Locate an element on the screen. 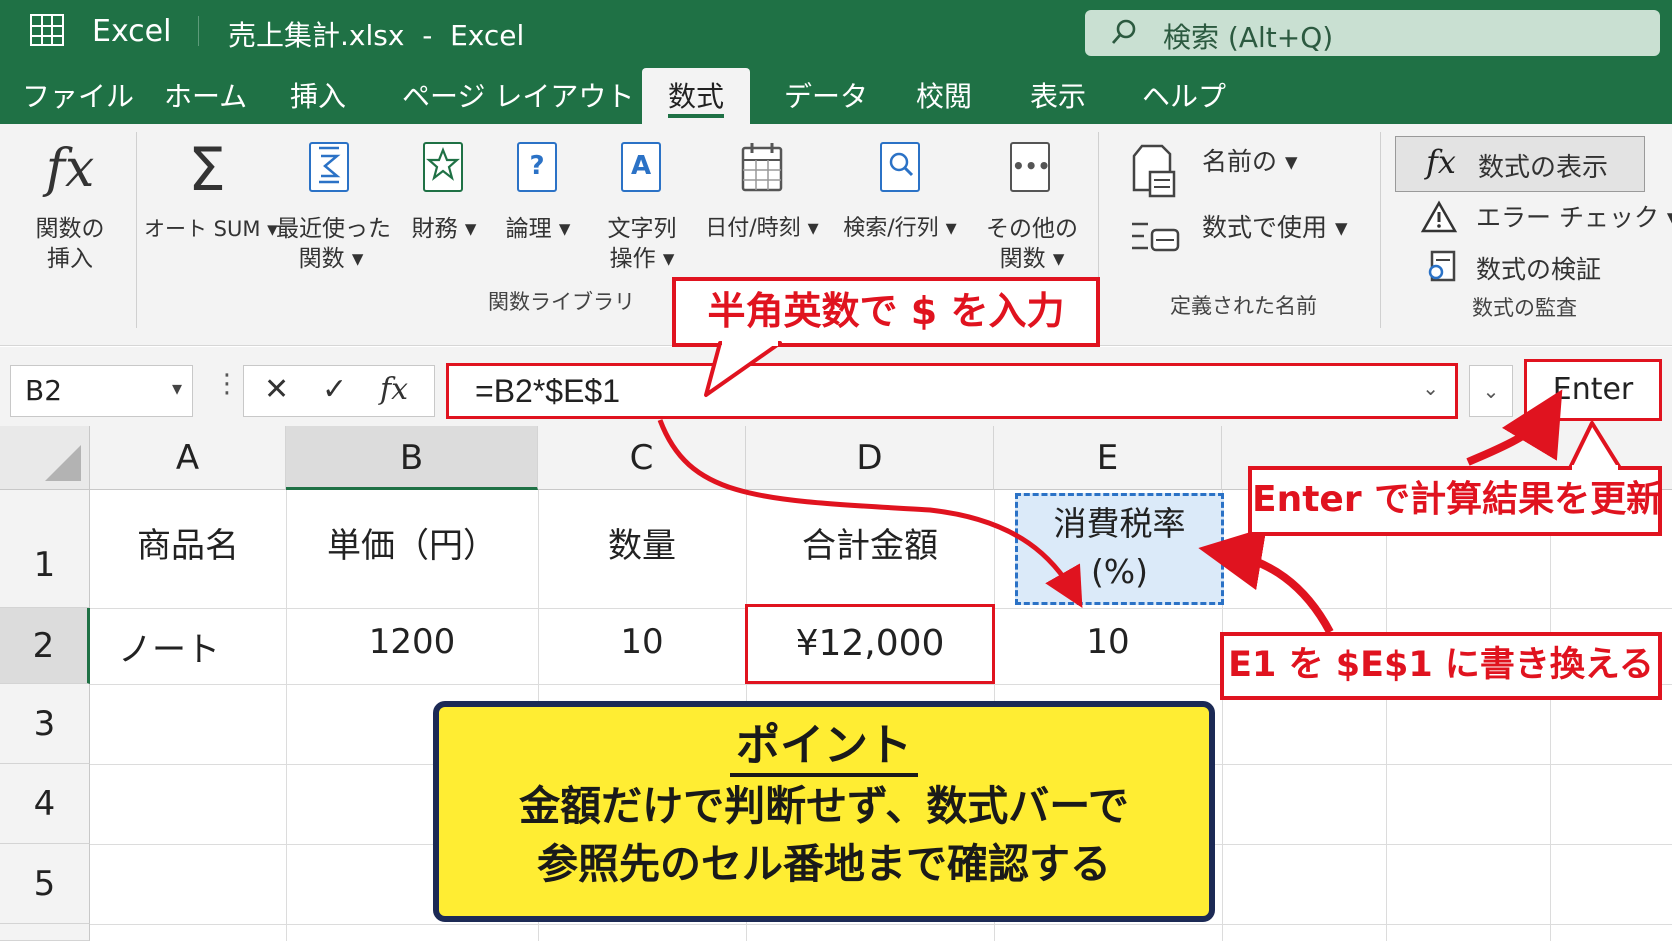 The height and width of the screenshot is (941, 1672). recently-used-button: 最近使った 関数 ▾ is located at coordinates (333, 204).